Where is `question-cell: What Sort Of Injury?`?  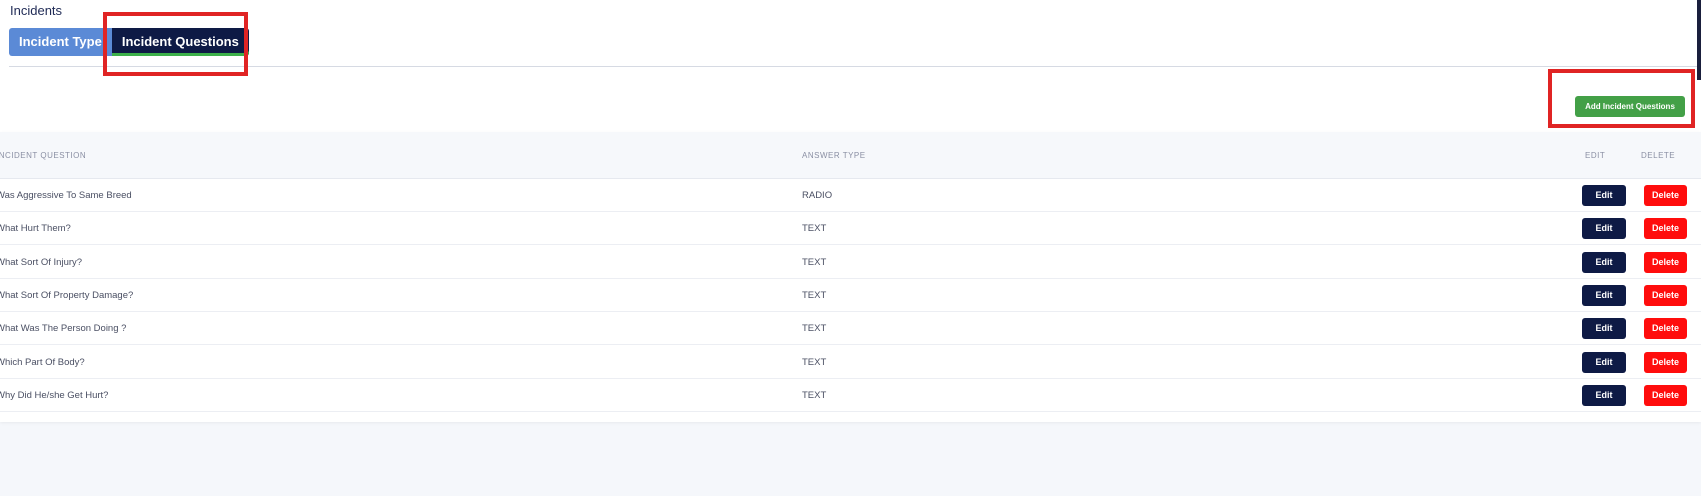
question-cell: What Sort Of Injury? is located at coordinates (41, 262).